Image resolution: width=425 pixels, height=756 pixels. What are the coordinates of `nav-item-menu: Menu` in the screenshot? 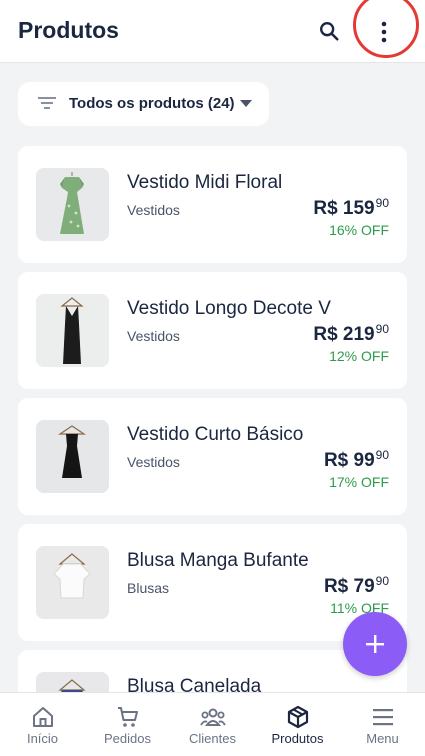 It's located at (382, 724).